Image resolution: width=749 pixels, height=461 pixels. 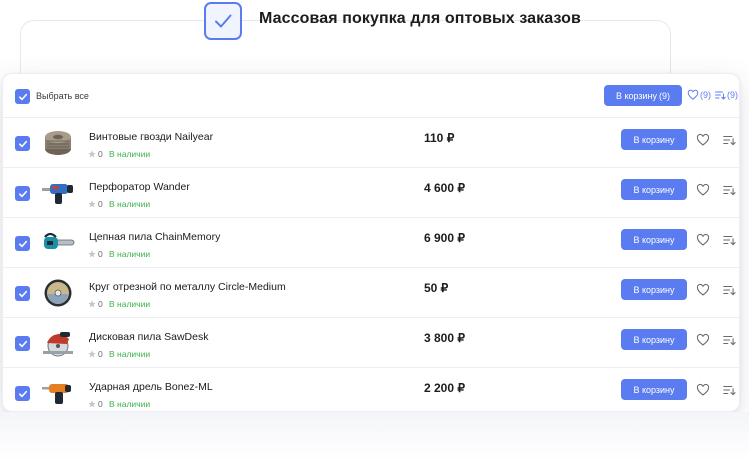 I want to click on favorite-all-button: (9), so click(x=699, y=95).